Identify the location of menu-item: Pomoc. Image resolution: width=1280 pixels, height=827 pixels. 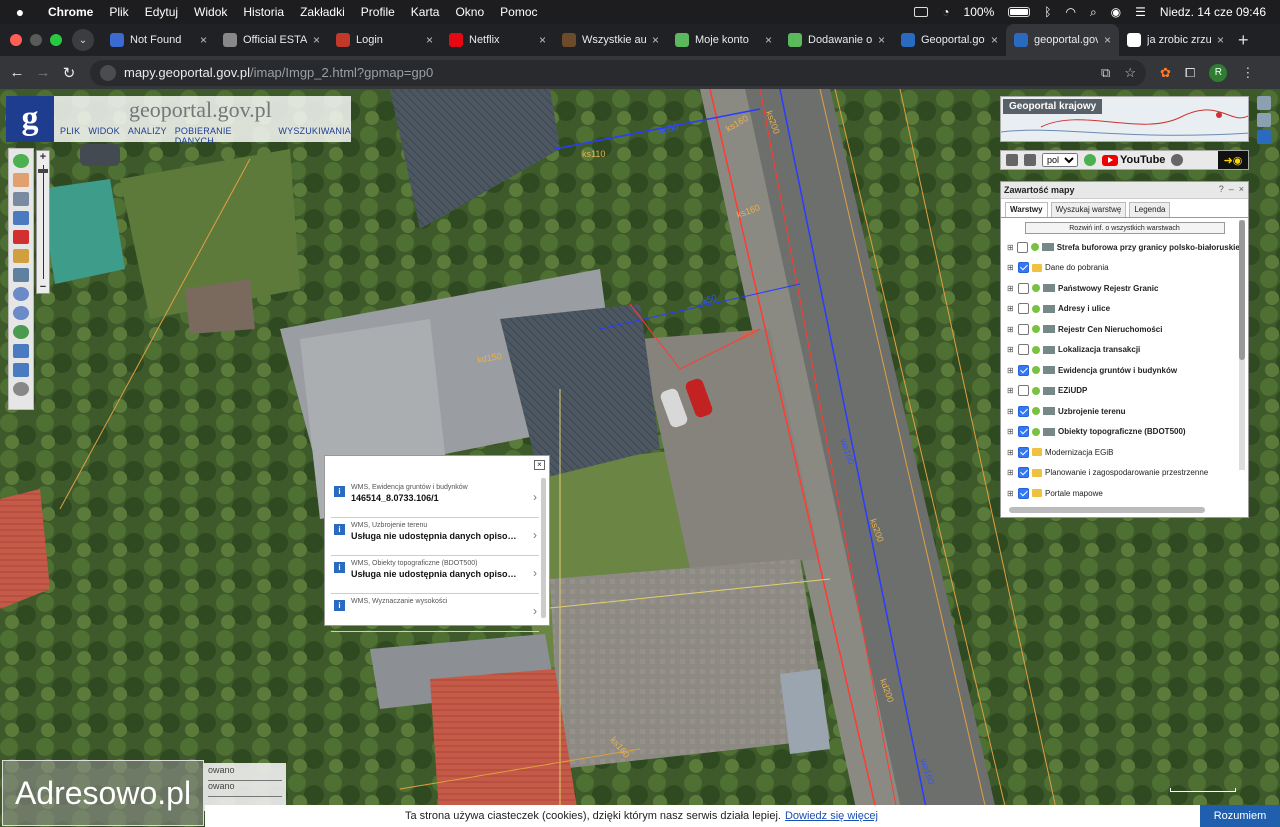
(518, 12).